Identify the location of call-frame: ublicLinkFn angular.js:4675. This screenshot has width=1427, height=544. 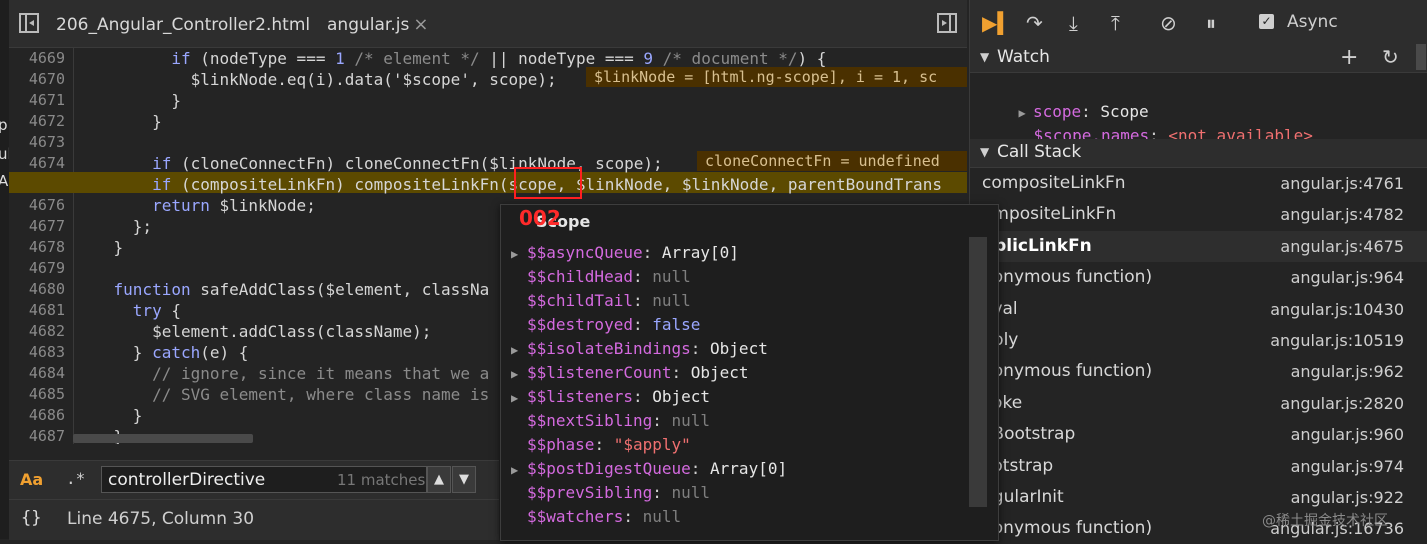
(1198, 246).